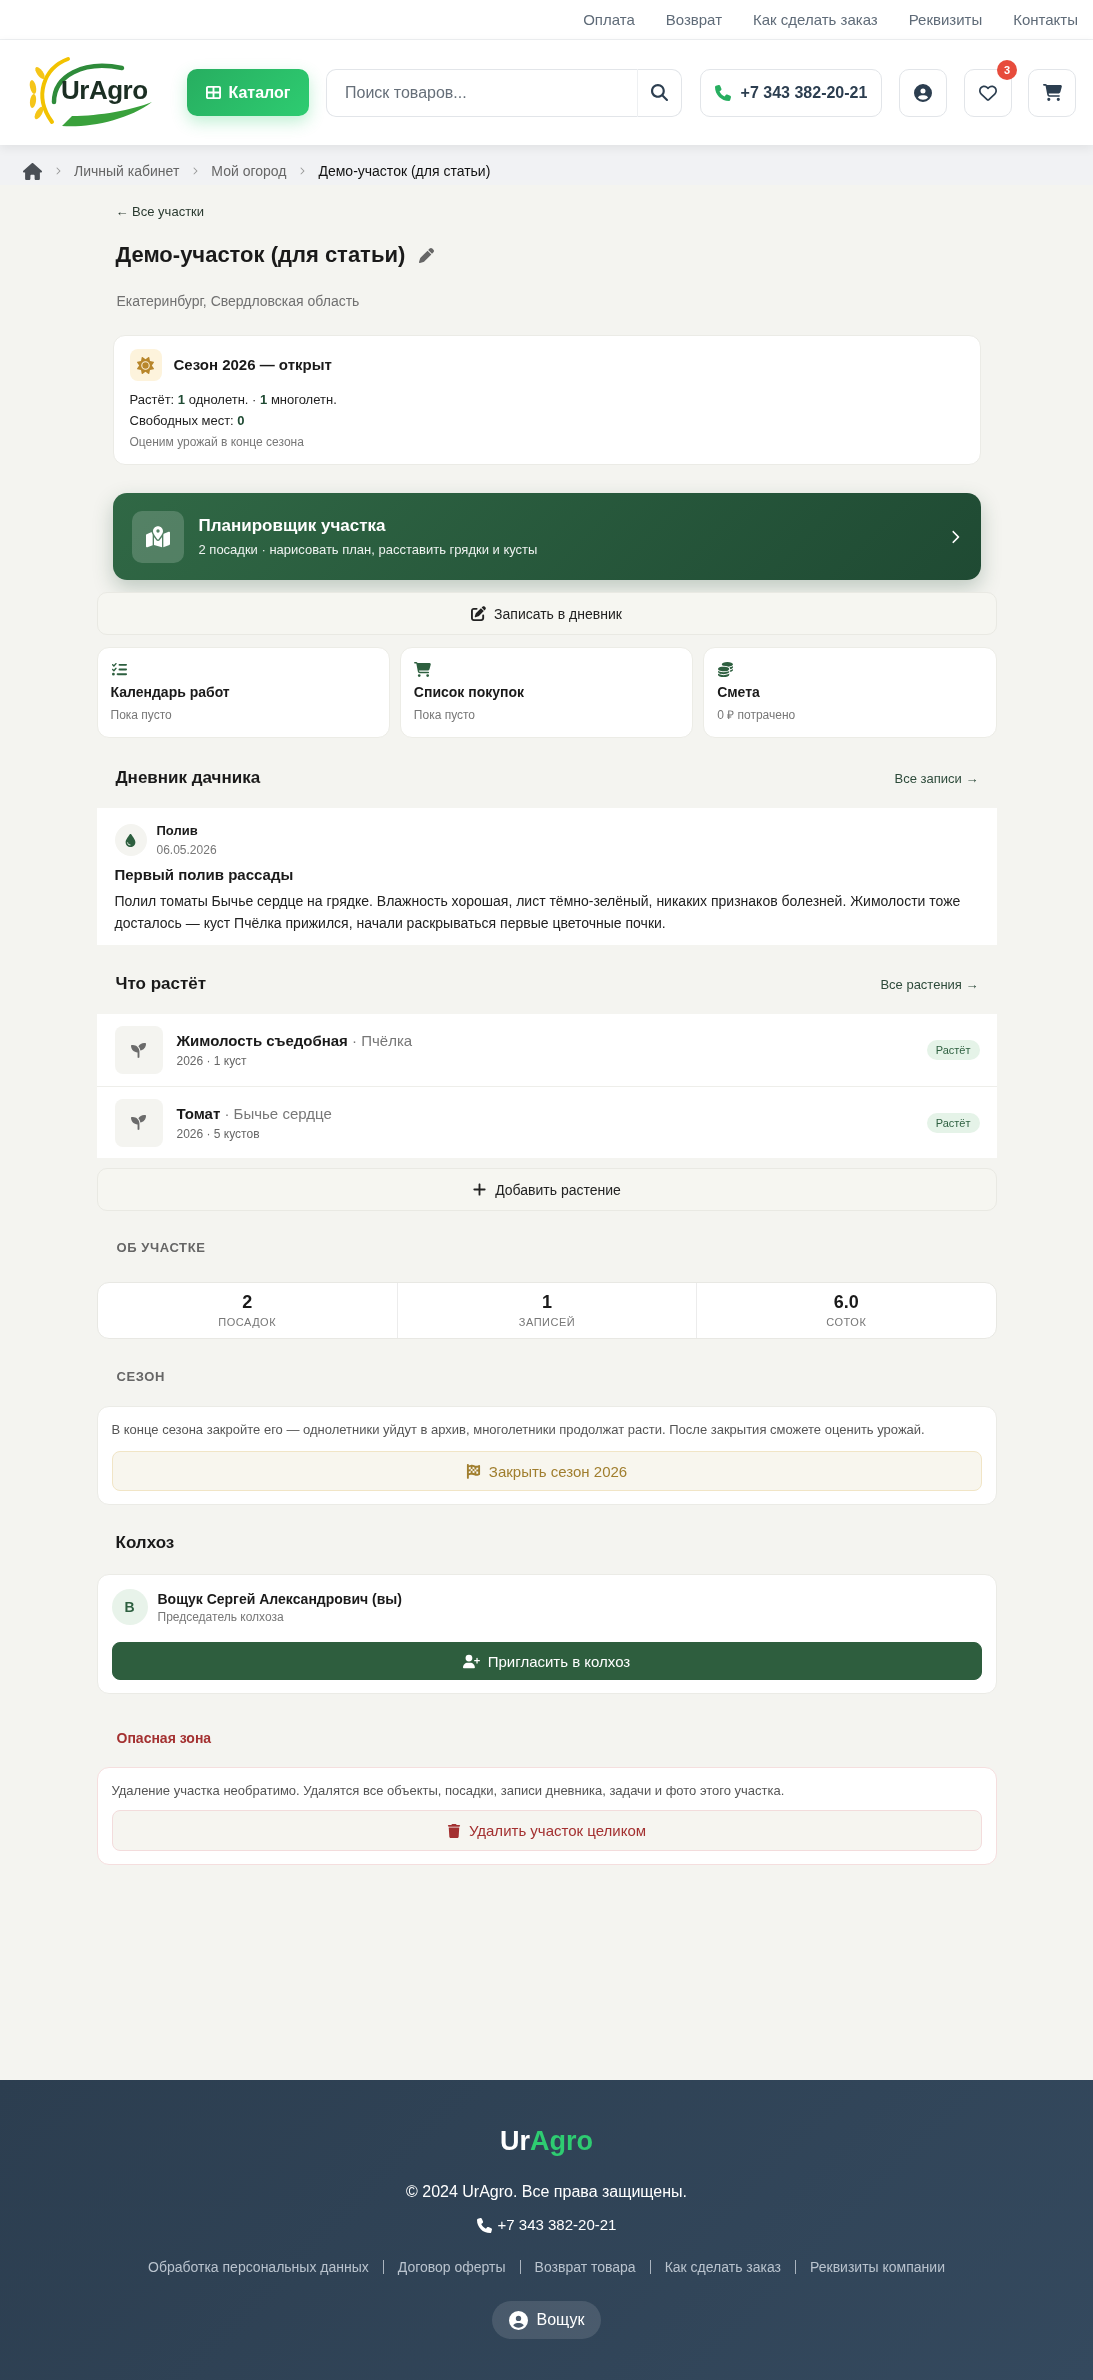 This screenshot has height=2380, width=1093. What do you see at coordinates (546, 1830) in the screenshot?
I see `delete-button: Удалить участок целиком` at bounding box center [546, 1830].